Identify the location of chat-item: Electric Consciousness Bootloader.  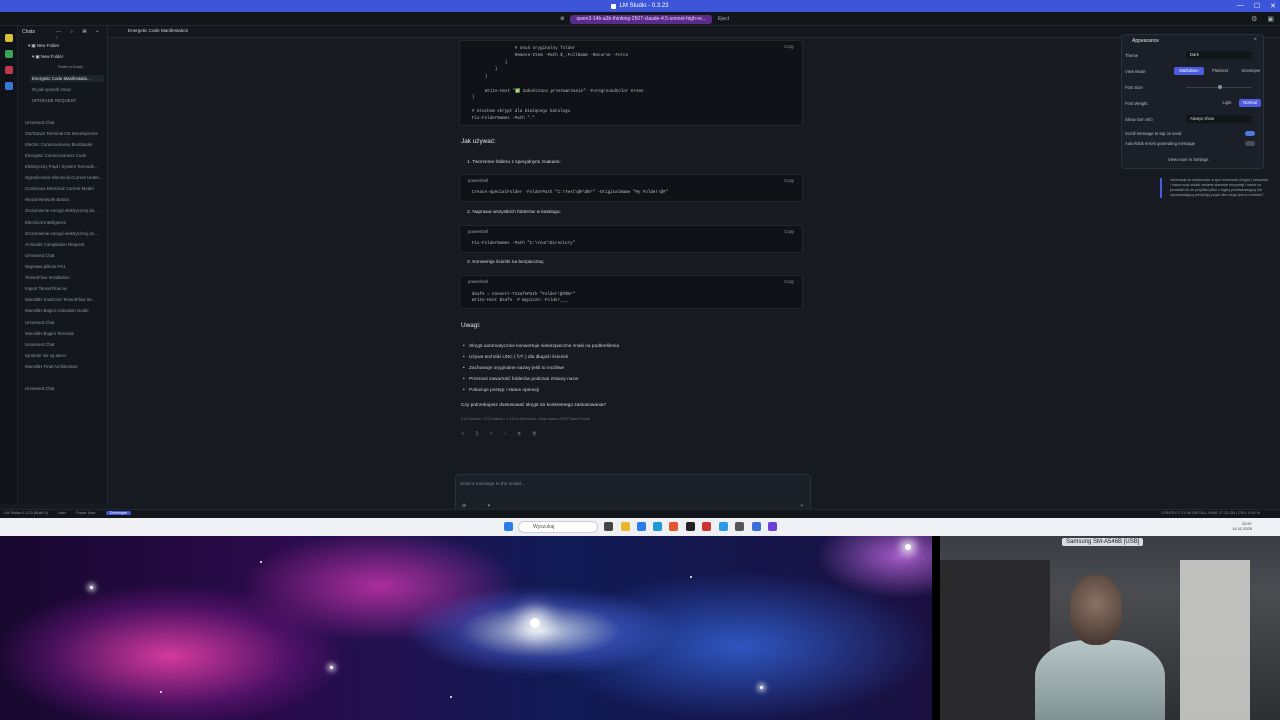
(59, 144).